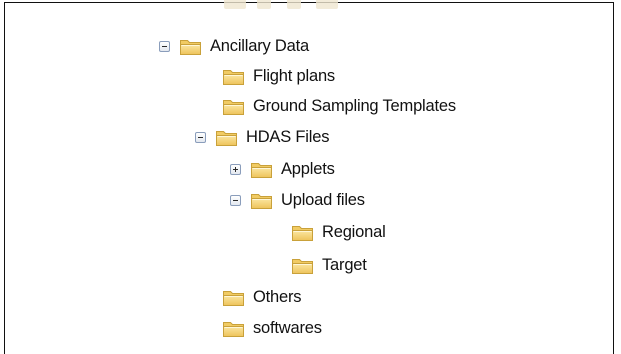  I want to click on tree-node-ground-sampling-templates: Ground Sampling Templates, so click(339, 106).